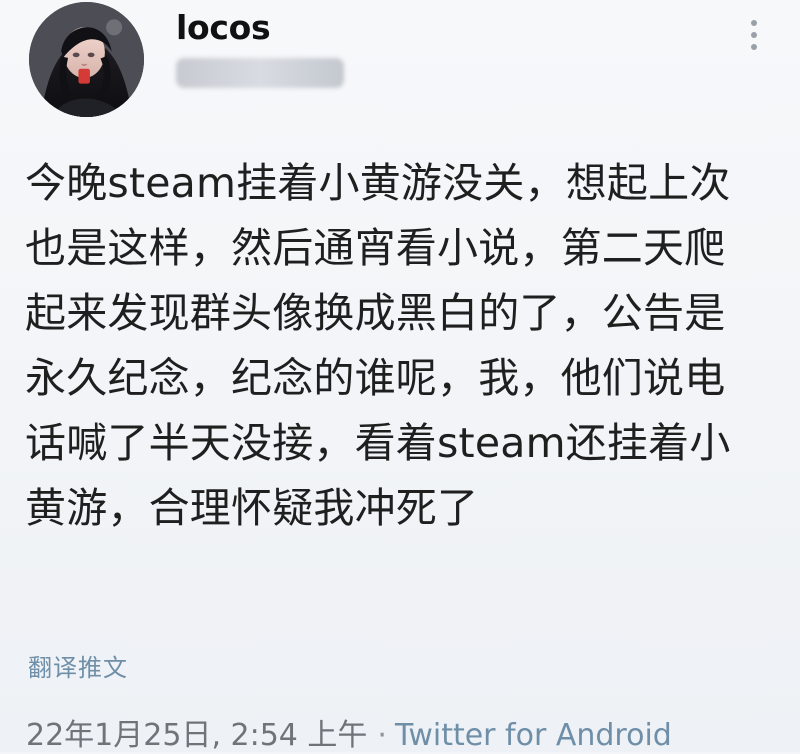  I want to click on translate-tweet-link: 翻译推文, so click(78, 665).